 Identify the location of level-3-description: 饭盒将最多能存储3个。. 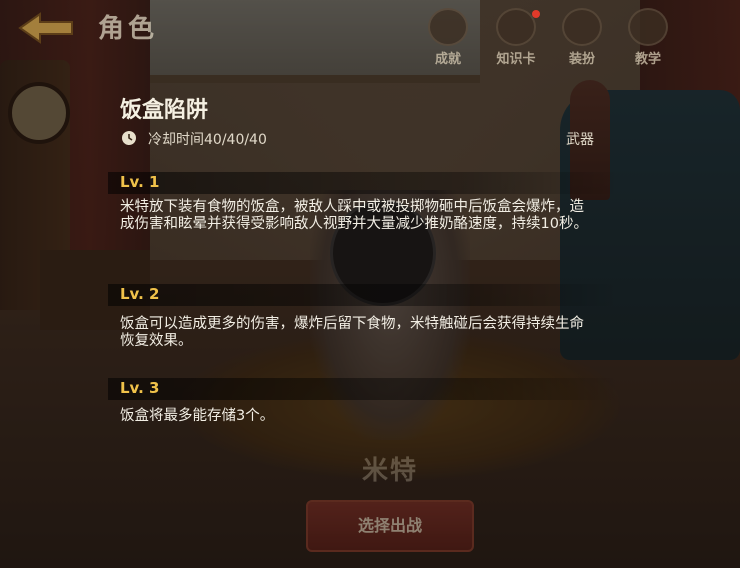
(197, 416).